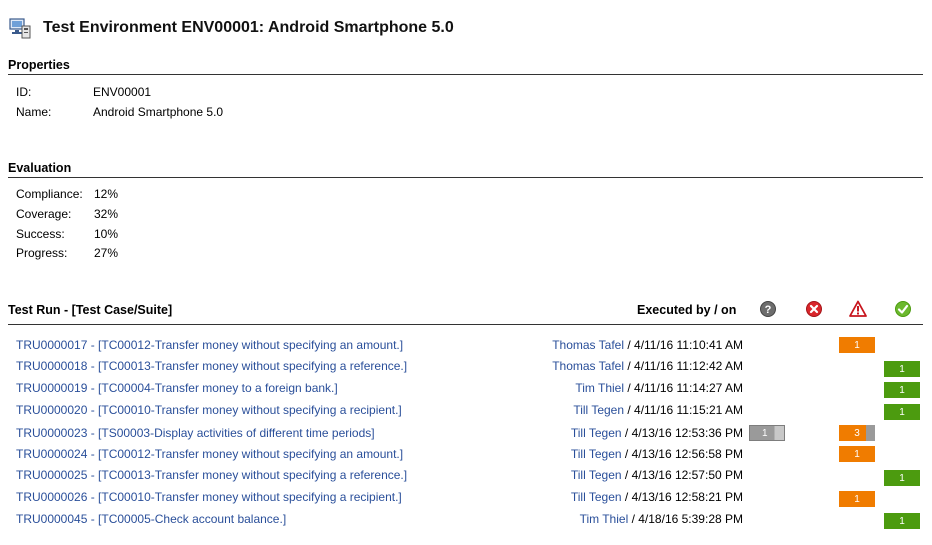 This screenshot has height=545, width=932. Describe the element at coordinates (106, 214) in the screenshot. I see `evaluation-value: 32%` at that location.